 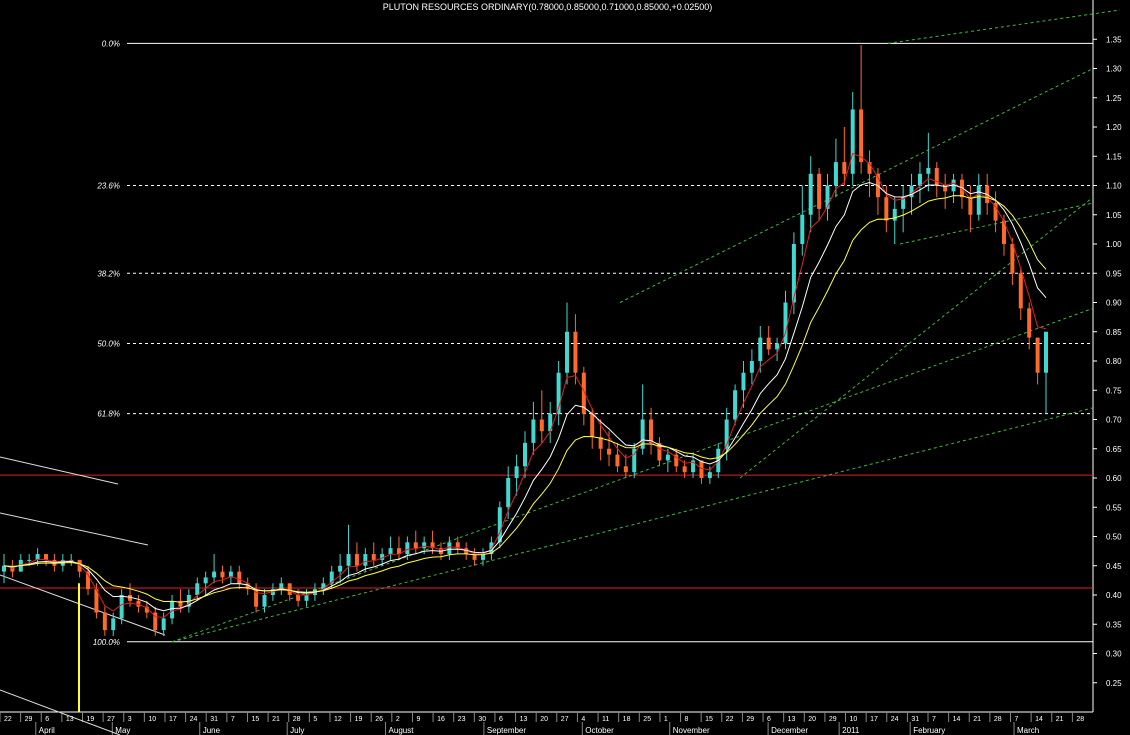 I want to click on y-tick-label: 1.30, so click(x=1114, y=69).